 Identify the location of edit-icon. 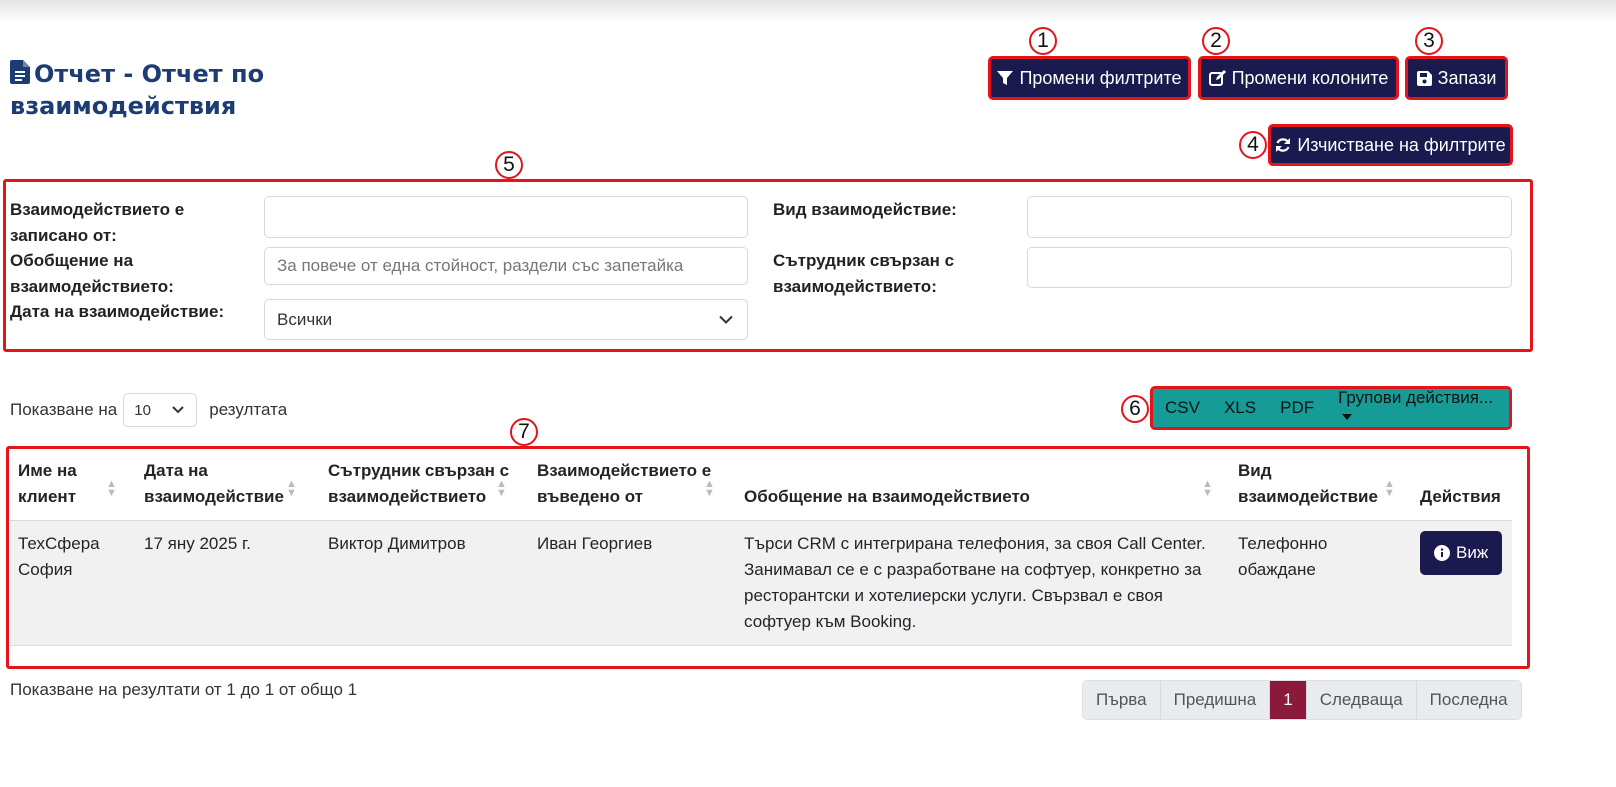
(1217, 77).